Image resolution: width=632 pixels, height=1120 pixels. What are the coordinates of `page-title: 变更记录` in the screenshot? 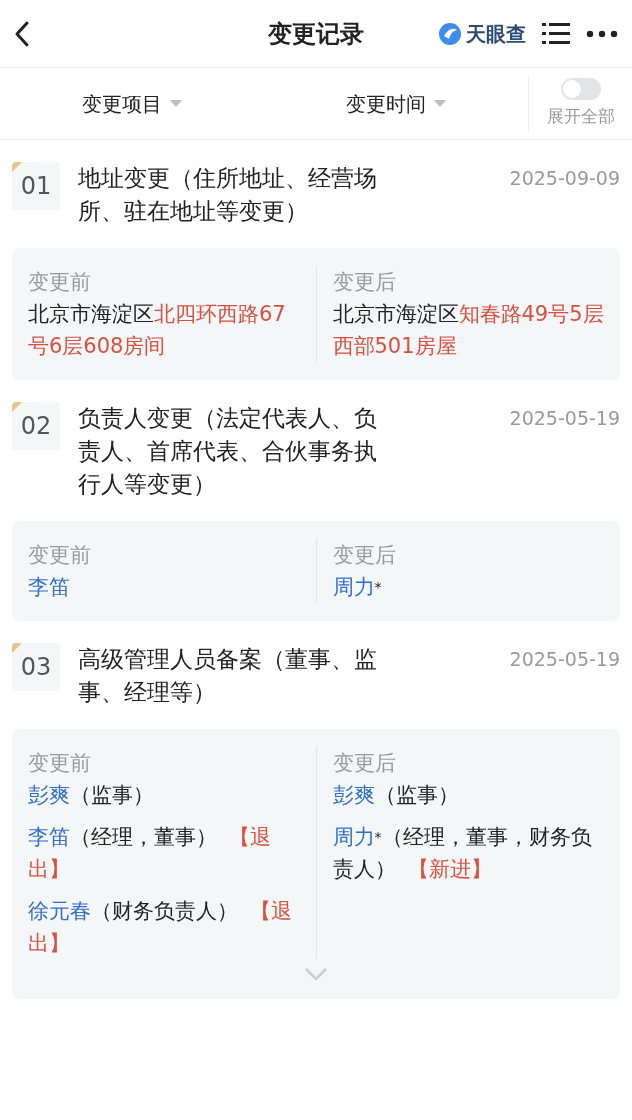 It's located at (316, 33).